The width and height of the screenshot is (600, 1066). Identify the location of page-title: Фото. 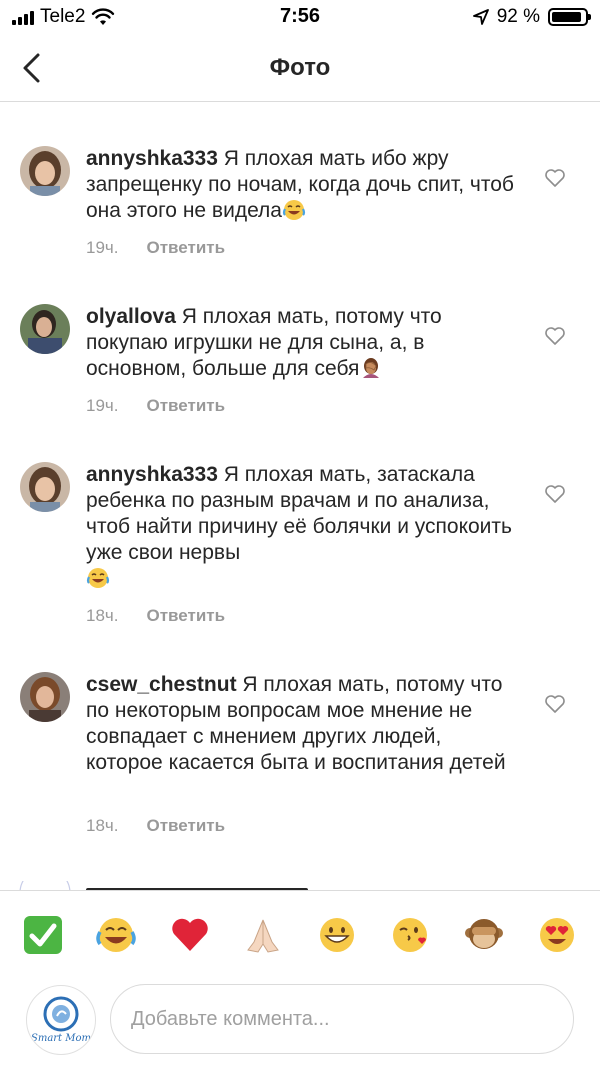
(300, 67).